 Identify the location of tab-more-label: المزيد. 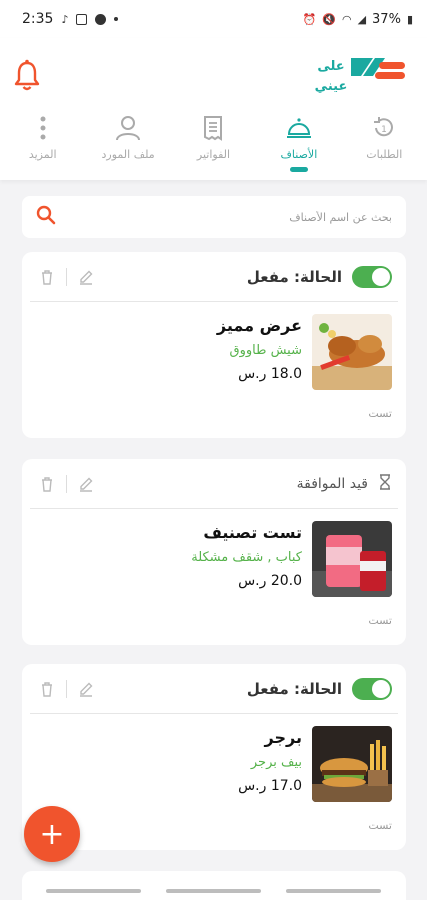
(42, 154).